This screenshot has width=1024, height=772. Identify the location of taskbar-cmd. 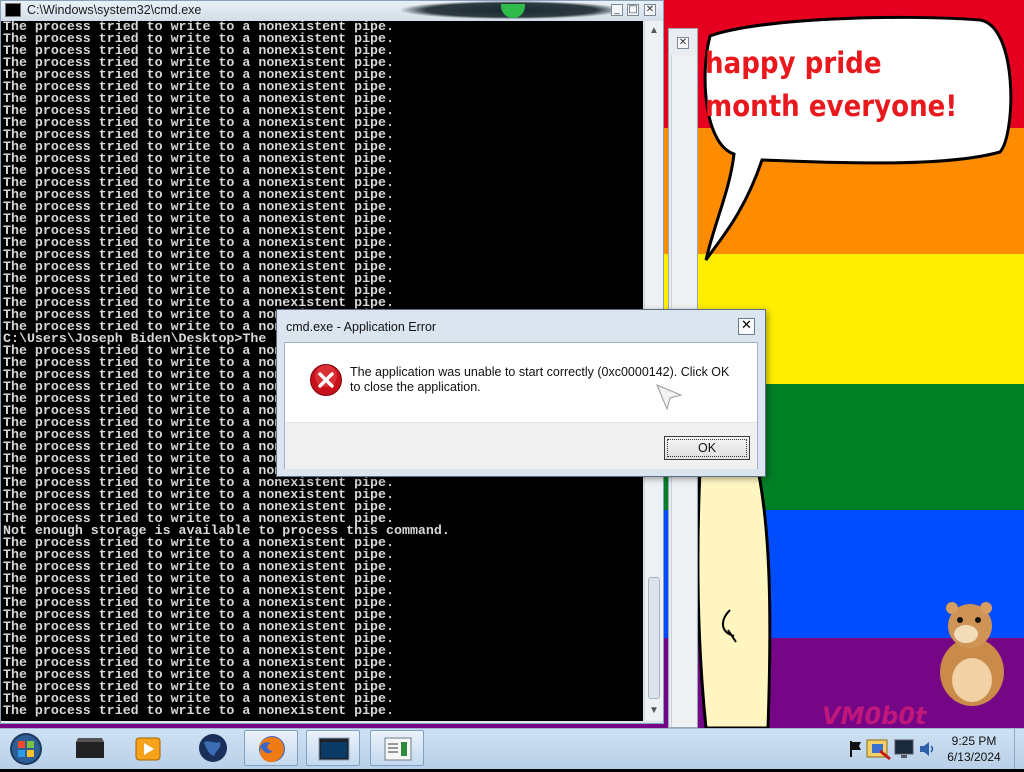
(333, 748).